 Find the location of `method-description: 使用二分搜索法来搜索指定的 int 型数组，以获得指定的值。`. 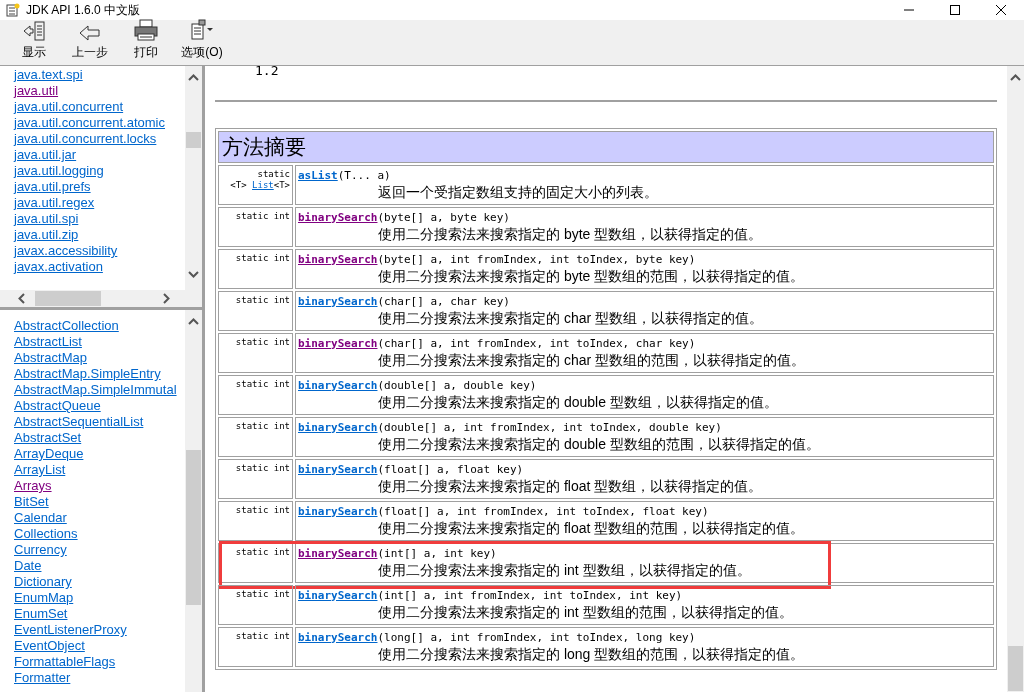

method-description: 使用二分搜索法来搜索指定的 int 型数组，以获得指定的值。 is located at coordinates (564, 570).